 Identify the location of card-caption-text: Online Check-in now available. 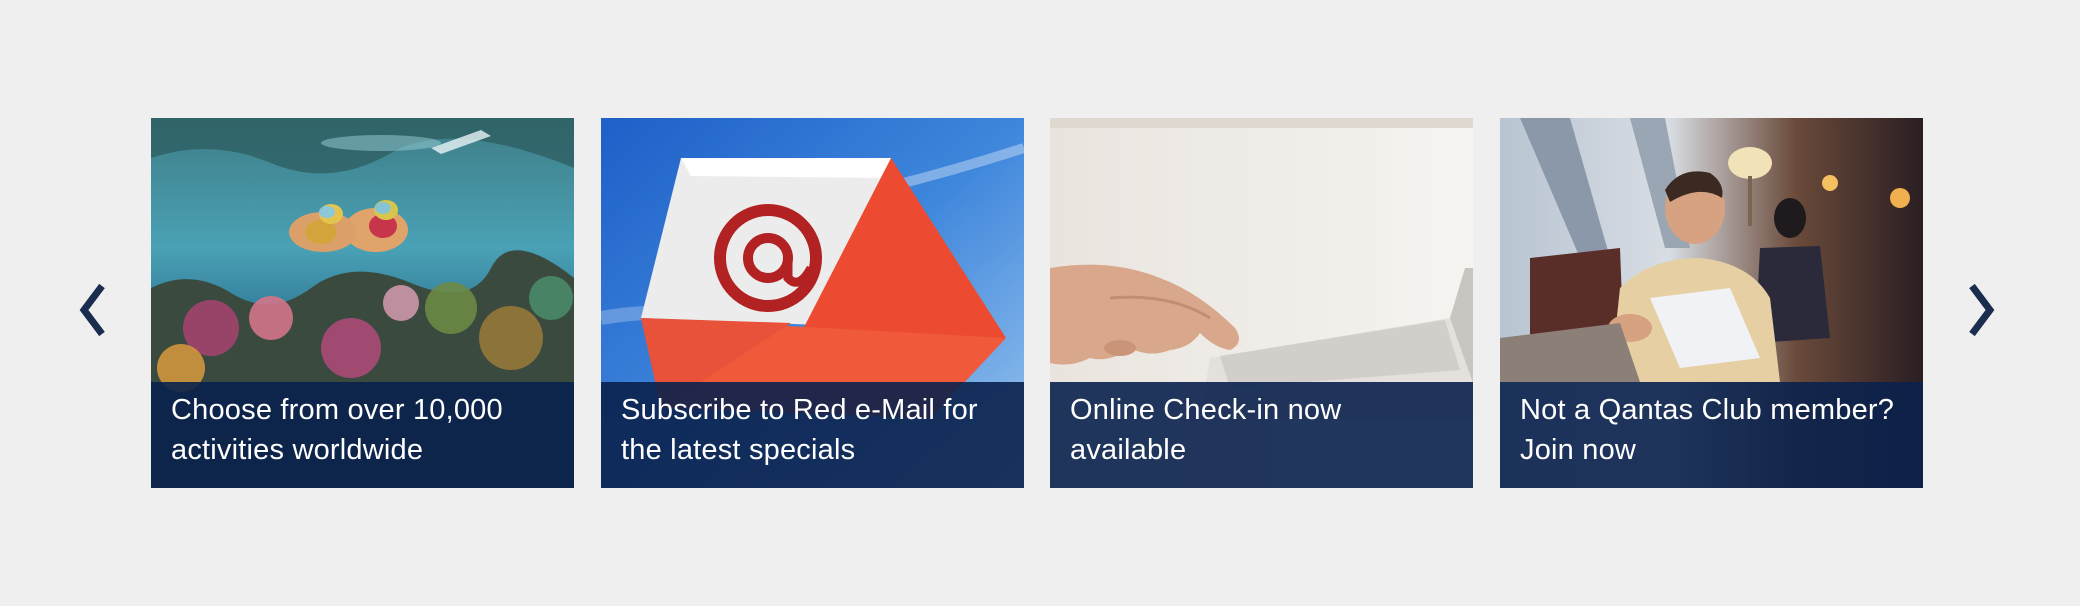
(1206, 430).